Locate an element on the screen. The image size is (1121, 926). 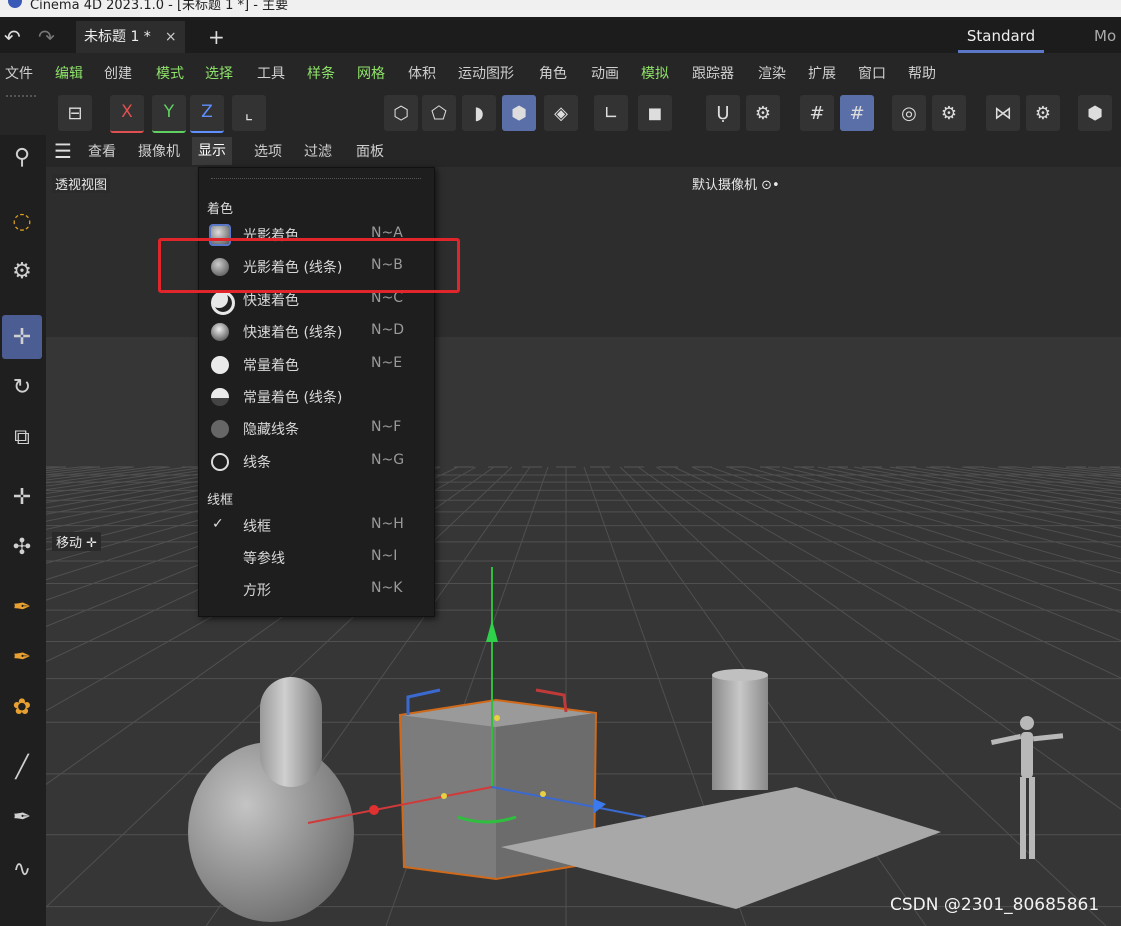
grid-icon: # is located at coordinates (817, 113).